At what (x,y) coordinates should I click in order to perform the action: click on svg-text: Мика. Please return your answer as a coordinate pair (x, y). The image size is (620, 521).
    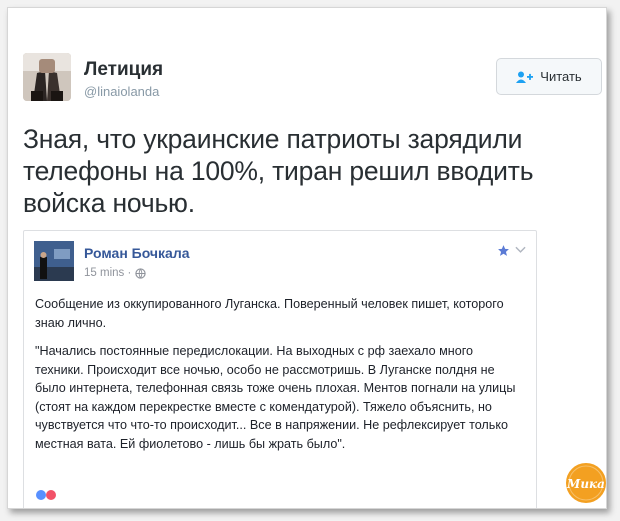
    Looking at the image, I should click on (585, 484).